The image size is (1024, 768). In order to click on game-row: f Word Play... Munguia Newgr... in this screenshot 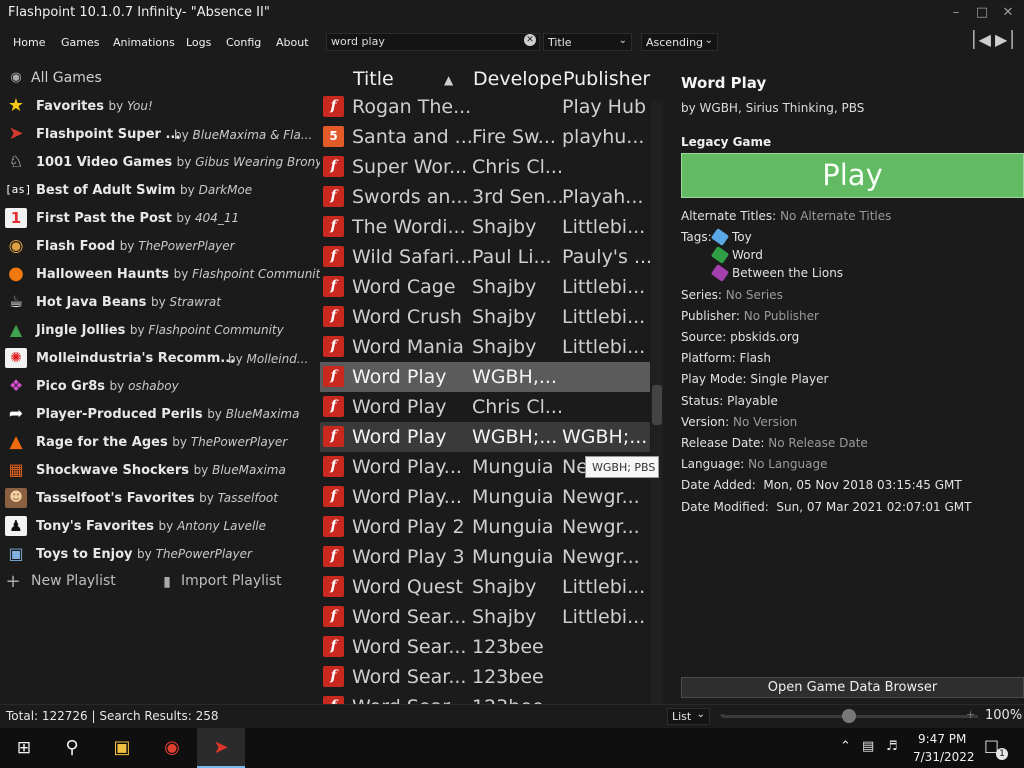, I will do `click(485, 497)`.